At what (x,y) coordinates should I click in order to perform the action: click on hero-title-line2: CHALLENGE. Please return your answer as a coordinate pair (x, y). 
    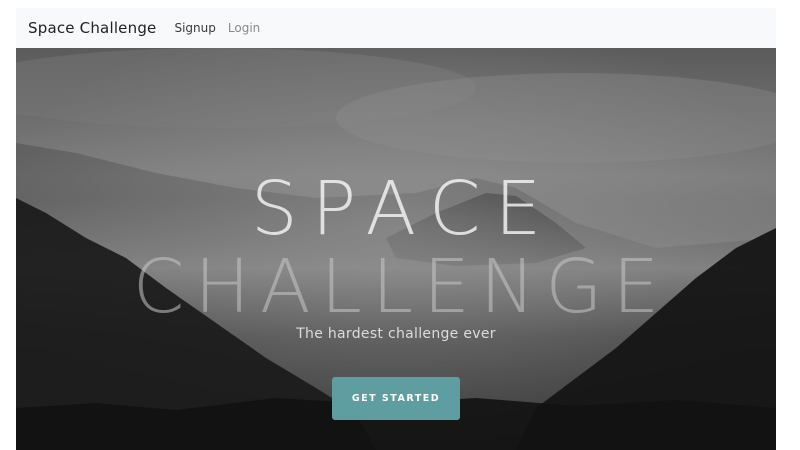
    Looking at the image, I should click on (401, 287).